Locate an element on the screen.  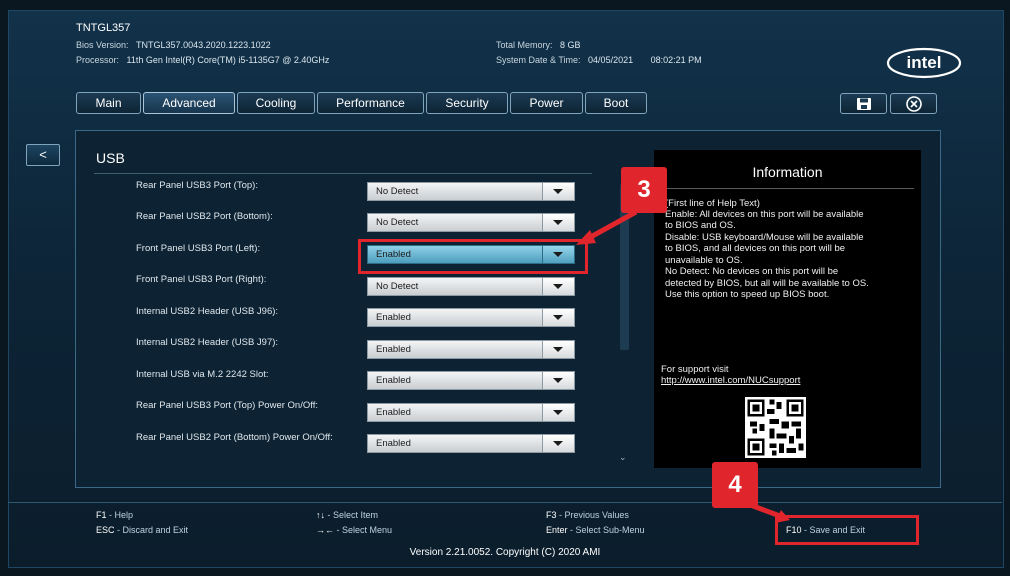
tab-performance: Performance is located at coordinates (370, 103).